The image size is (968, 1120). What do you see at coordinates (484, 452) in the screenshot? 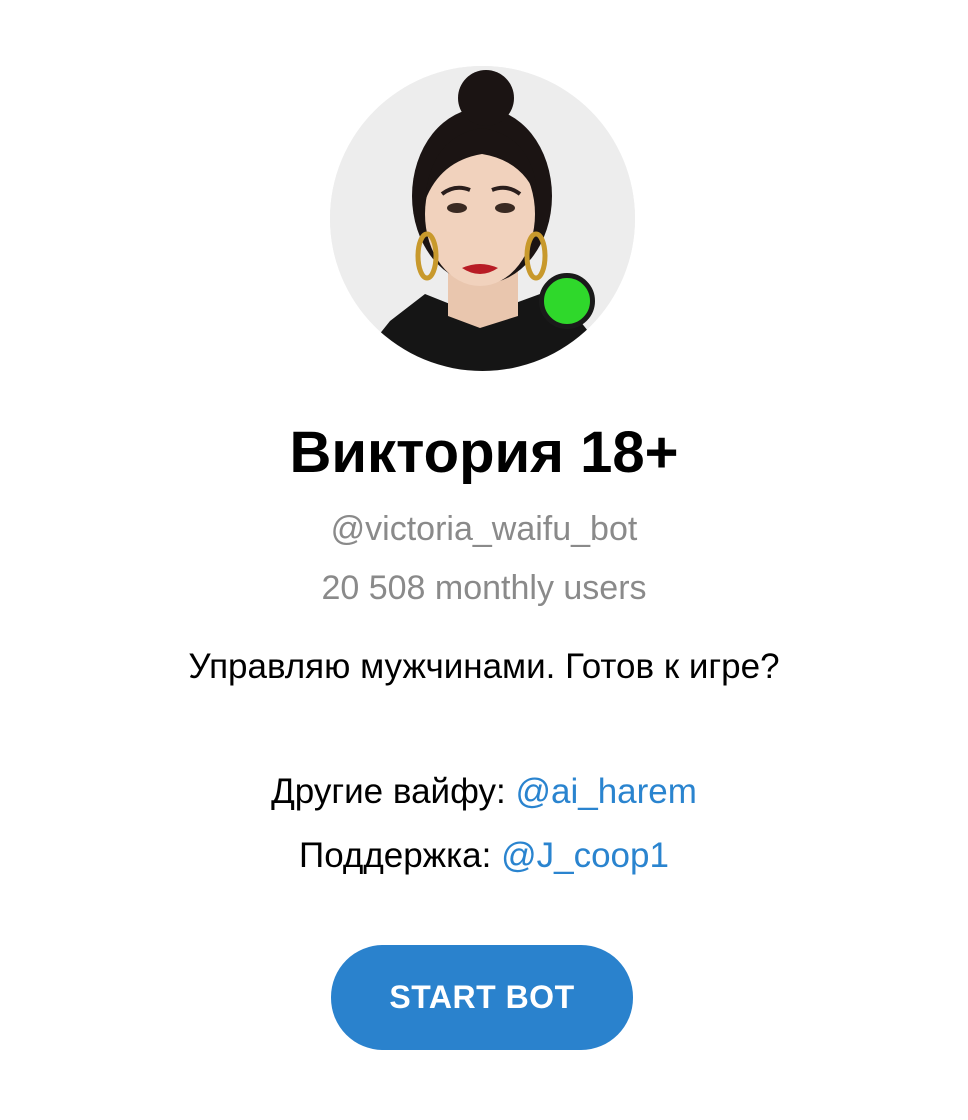
I see `profile-name: Виктория 18+` at bounding box center [484, 452].